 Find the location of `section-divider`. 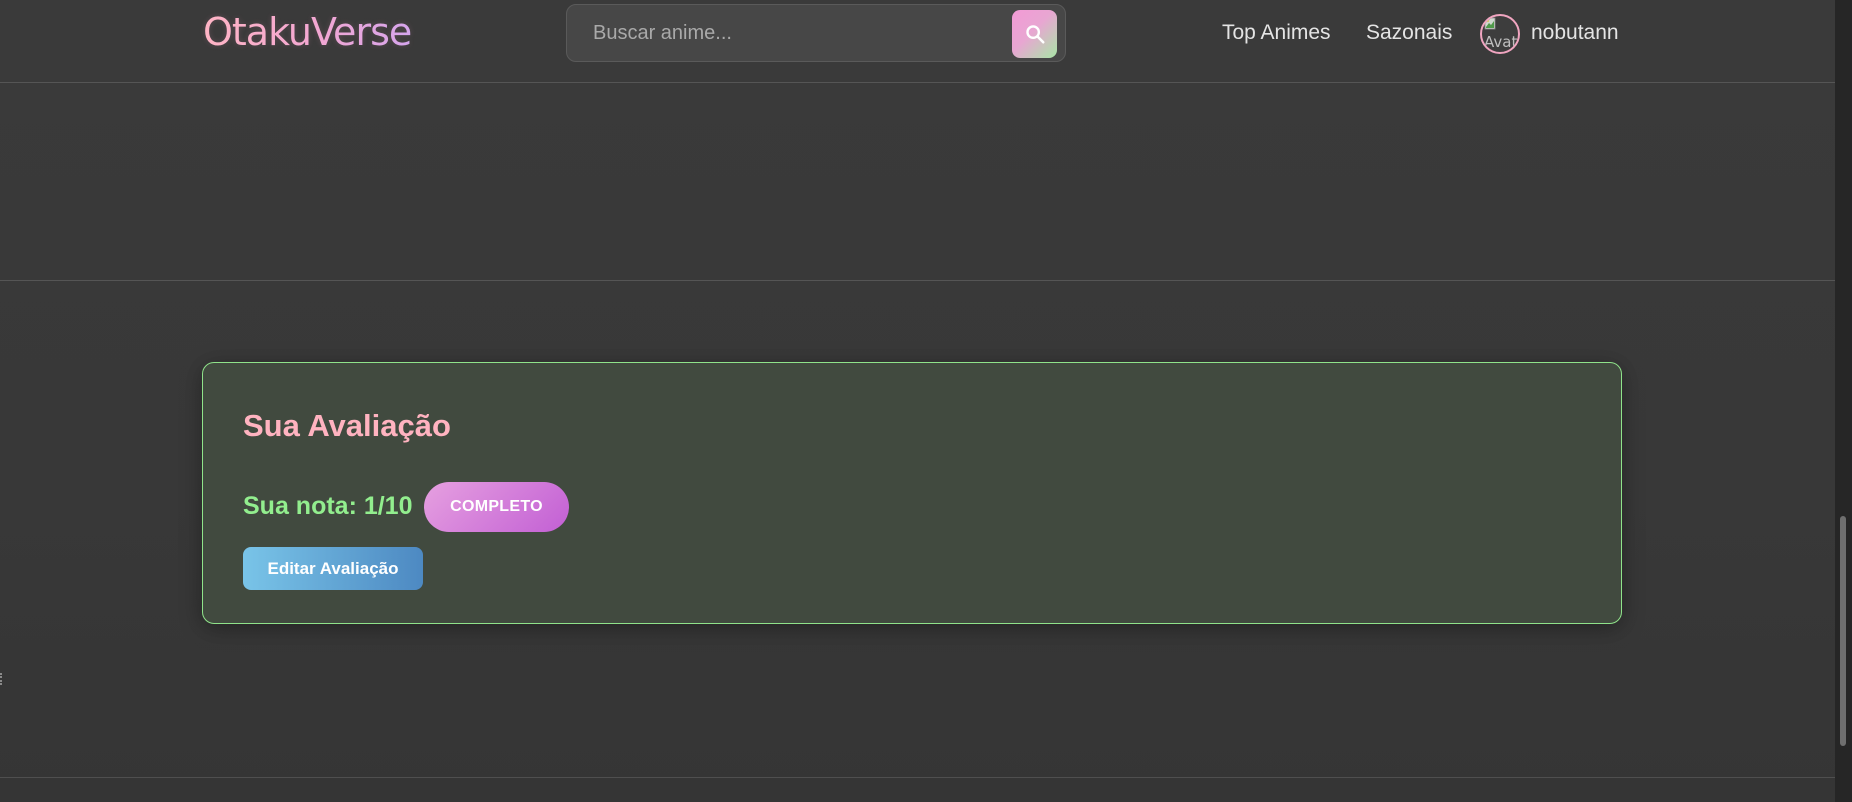

section-divider is located at coordinates (917, 280).